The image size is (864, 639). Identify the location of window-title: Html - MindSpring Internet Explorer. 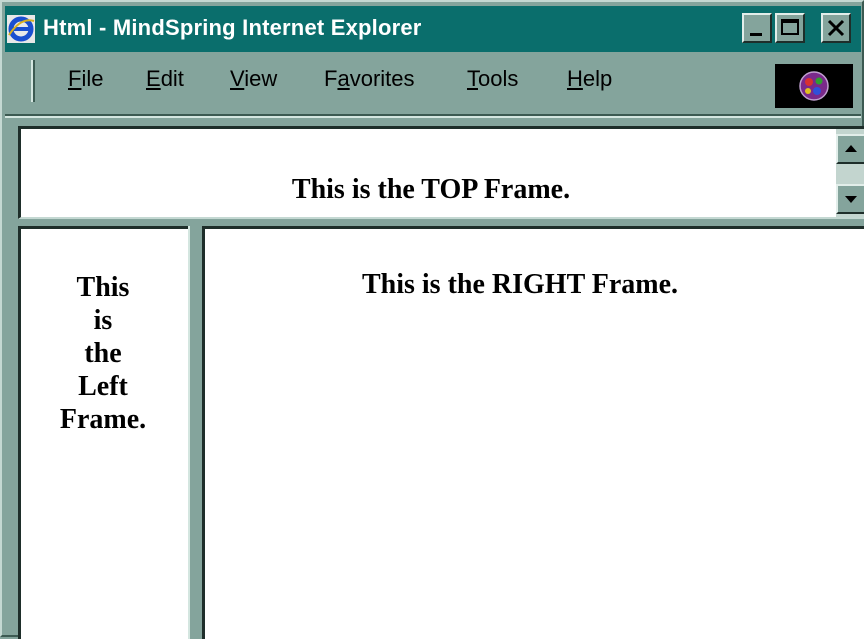
(232, 27).